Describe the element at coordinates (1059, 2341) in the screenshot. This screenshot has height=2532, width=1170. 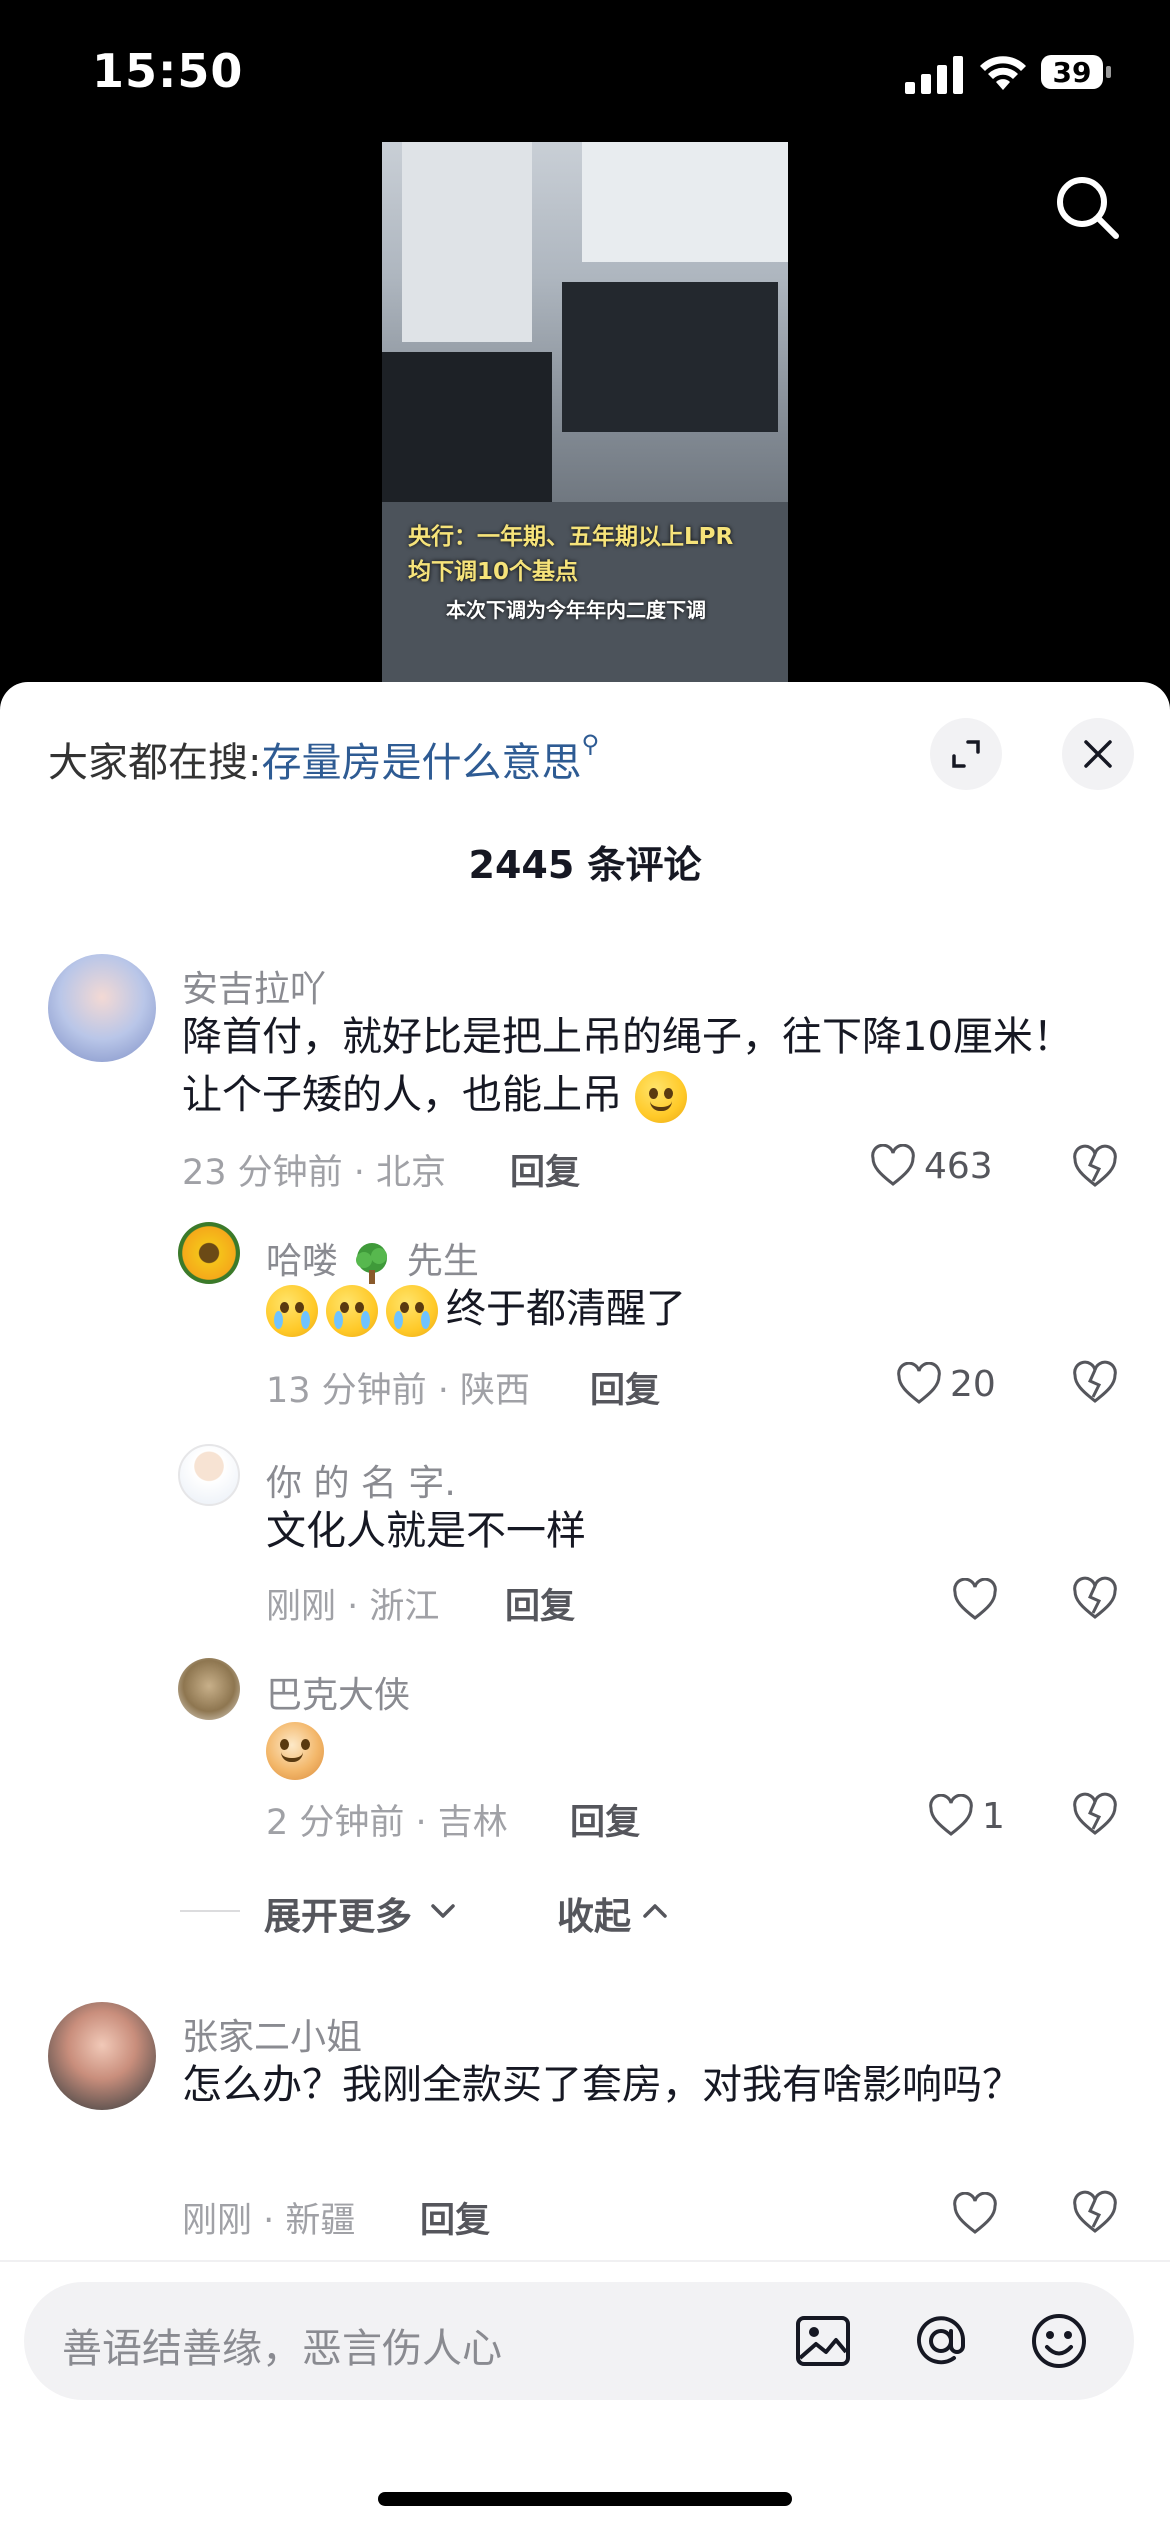
I see `emoji-icon` at that location.